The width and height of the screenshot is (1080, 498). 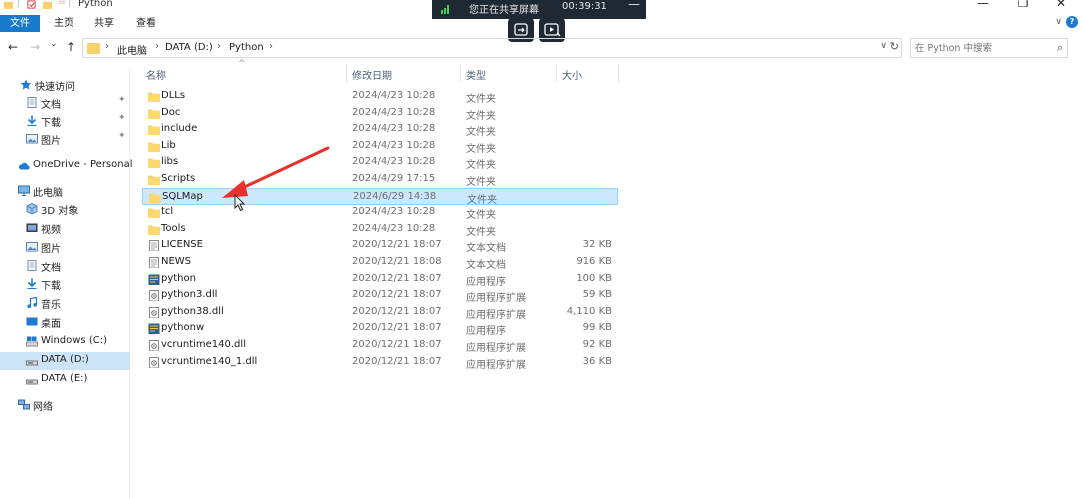 What do you see at coordinates (65, 405) in the screenshot?
I see `nav-item: 网络` at bounding box center [65, 405].